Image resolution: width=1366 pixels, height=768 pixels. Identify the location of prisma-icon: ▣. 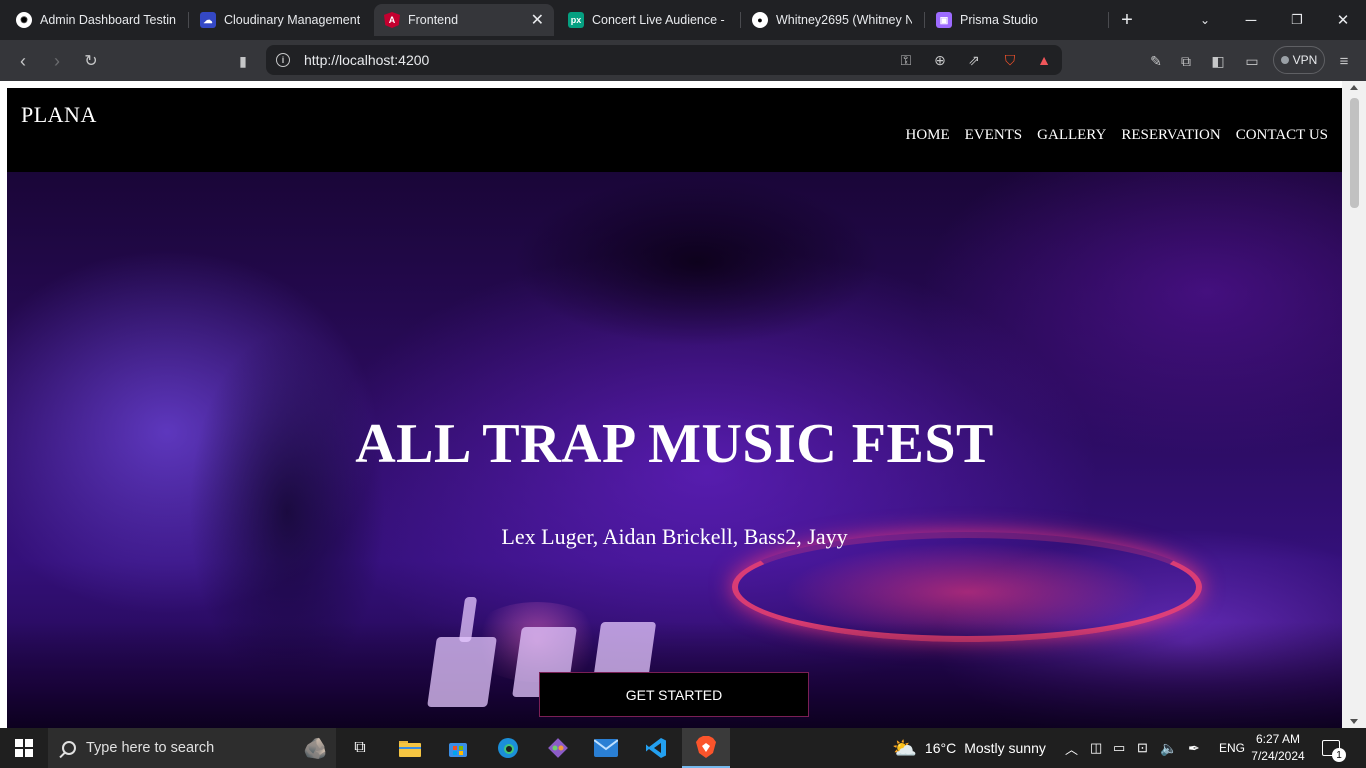
(944, 20).